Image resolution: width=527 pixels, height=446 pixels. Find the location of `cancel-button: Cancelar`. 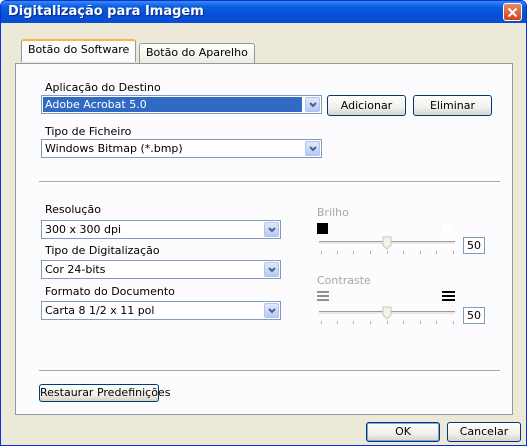

cancel-button: Cancelar is located at coordinates (484, 432).